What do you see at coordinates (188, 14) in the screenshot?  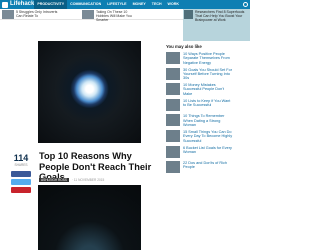 I see `featured-promo-thumbnail` at bounding box center [188, 14].